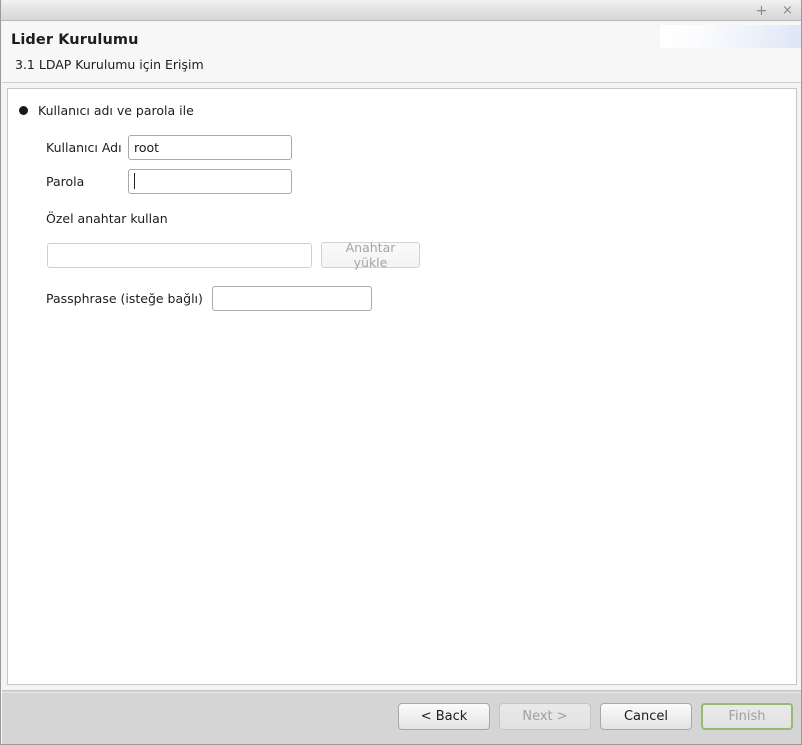 The width and height of the screenshot is (802, 745). I want to click on window-titlebar: + ×, so click(401, 10).